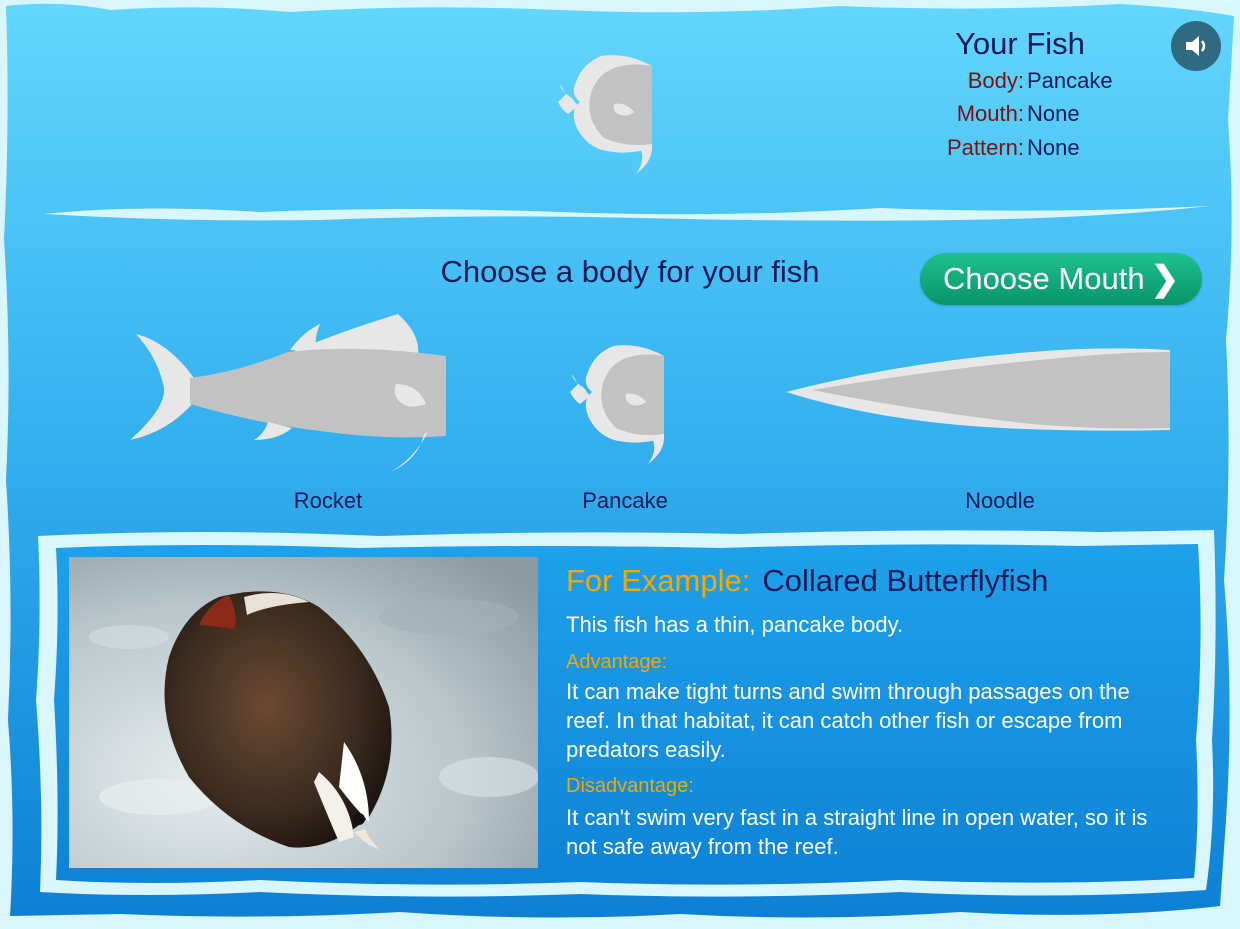 The height and width of the screenshot is (929, 1240). I want to click on disadvantage-heading: Disadvantage:, so click(630, 786).